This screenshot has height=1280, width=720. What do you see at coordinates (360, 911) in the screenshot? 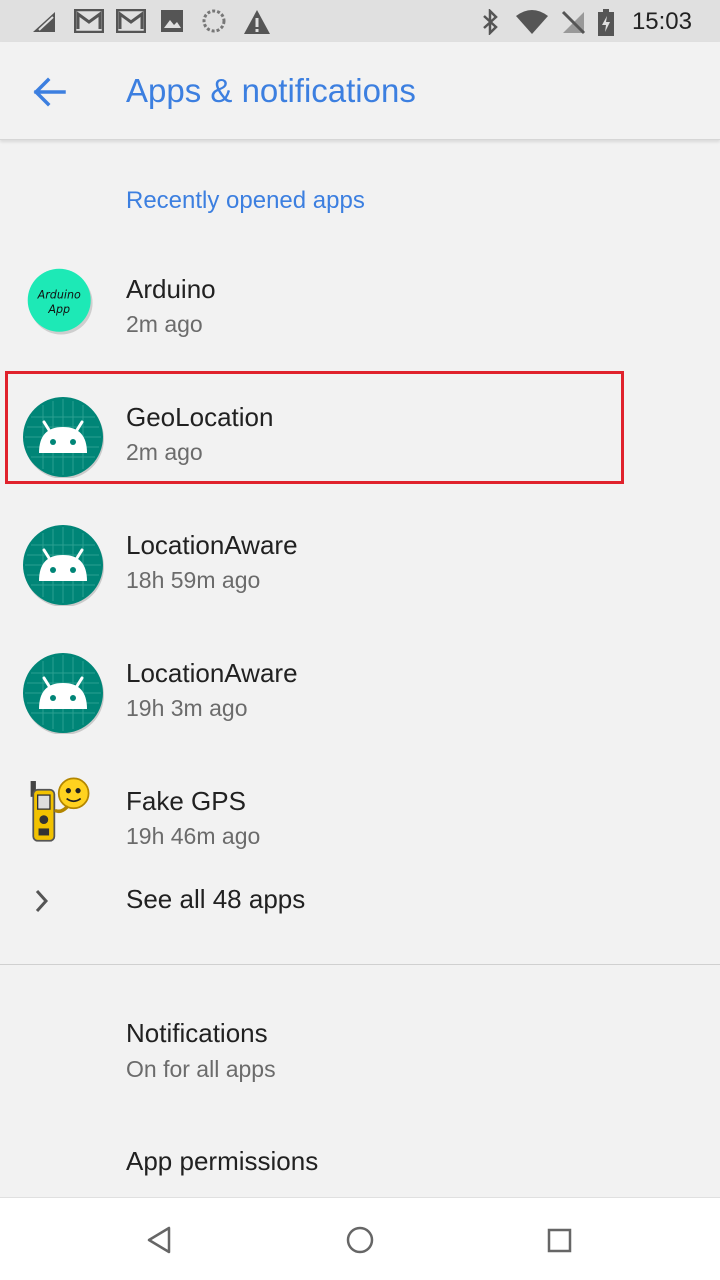
I see `see-all-apps-button: See all 48 apps` at bounding box center [360, 911].